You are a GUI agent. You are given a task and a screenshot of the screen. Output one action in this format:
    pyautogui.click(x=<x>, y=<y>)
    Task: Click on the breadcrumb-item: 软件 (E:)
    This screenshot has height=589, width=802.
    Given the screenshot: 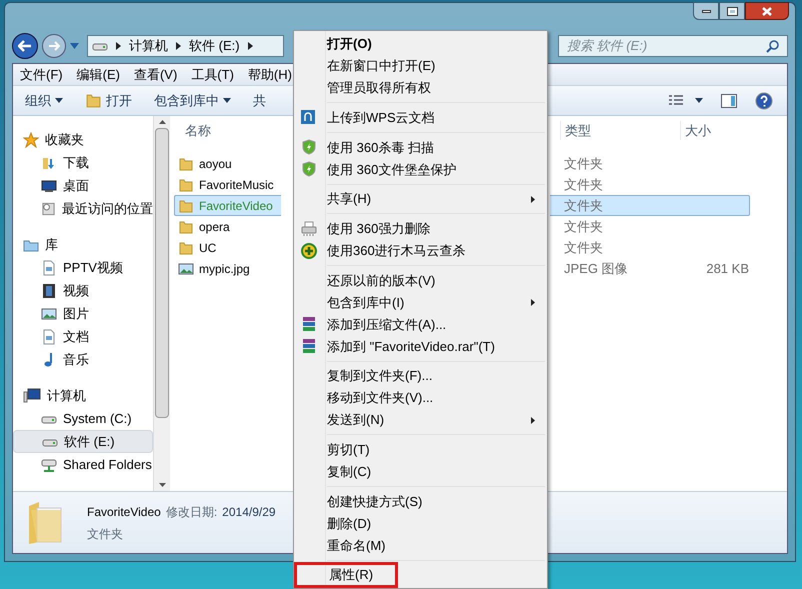 What is the action you would take?
    pyautogui.click(x=214, y=46)
    